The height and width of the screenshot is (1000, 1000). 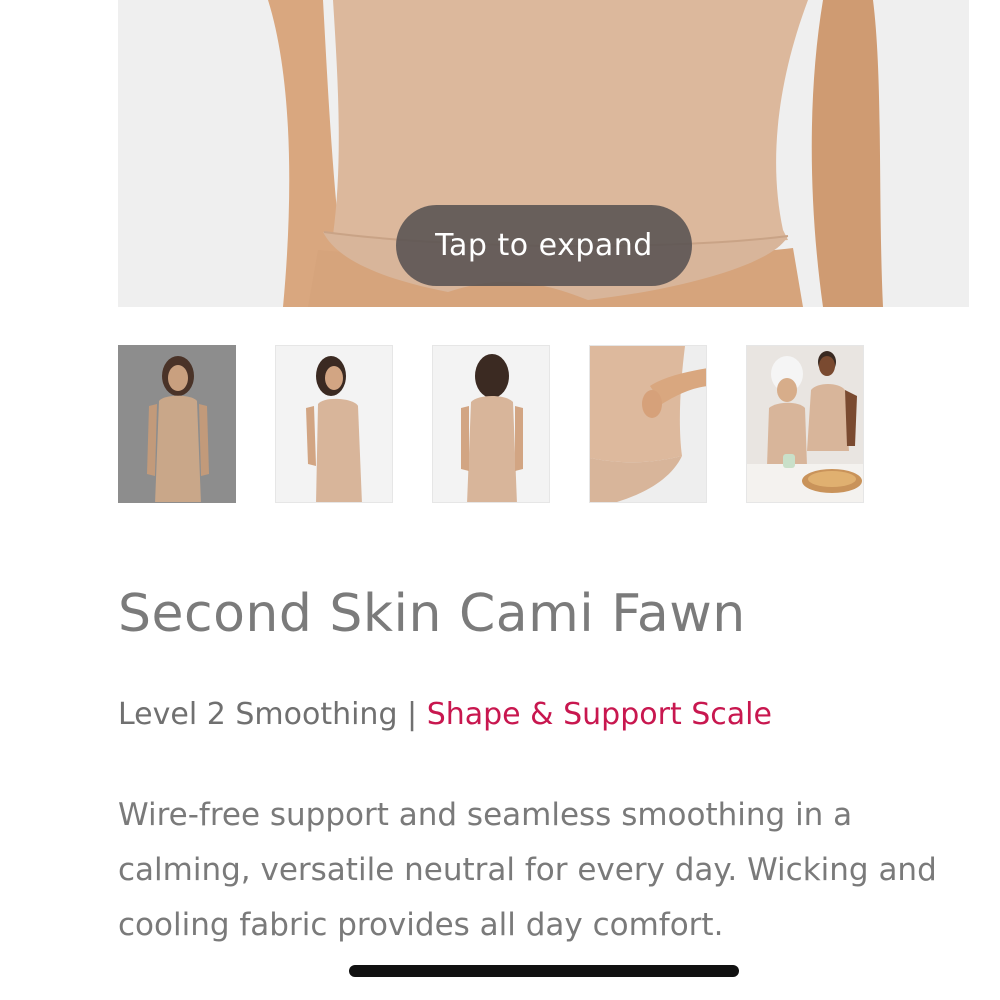 I want to click on product-title: Second Skin Cami Fawn, so click(x=432, y=614).